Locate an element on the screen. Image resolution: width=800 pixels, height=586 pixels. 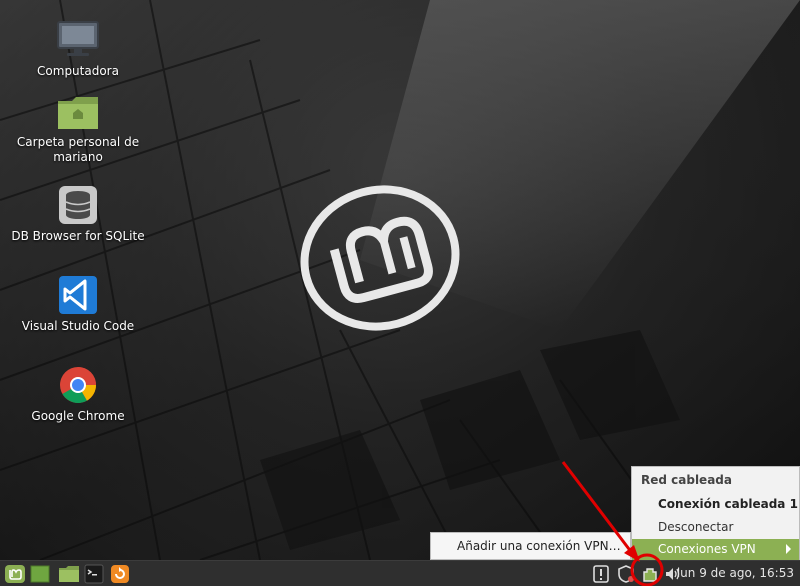
database-icon is located at coordinates (78, 205).